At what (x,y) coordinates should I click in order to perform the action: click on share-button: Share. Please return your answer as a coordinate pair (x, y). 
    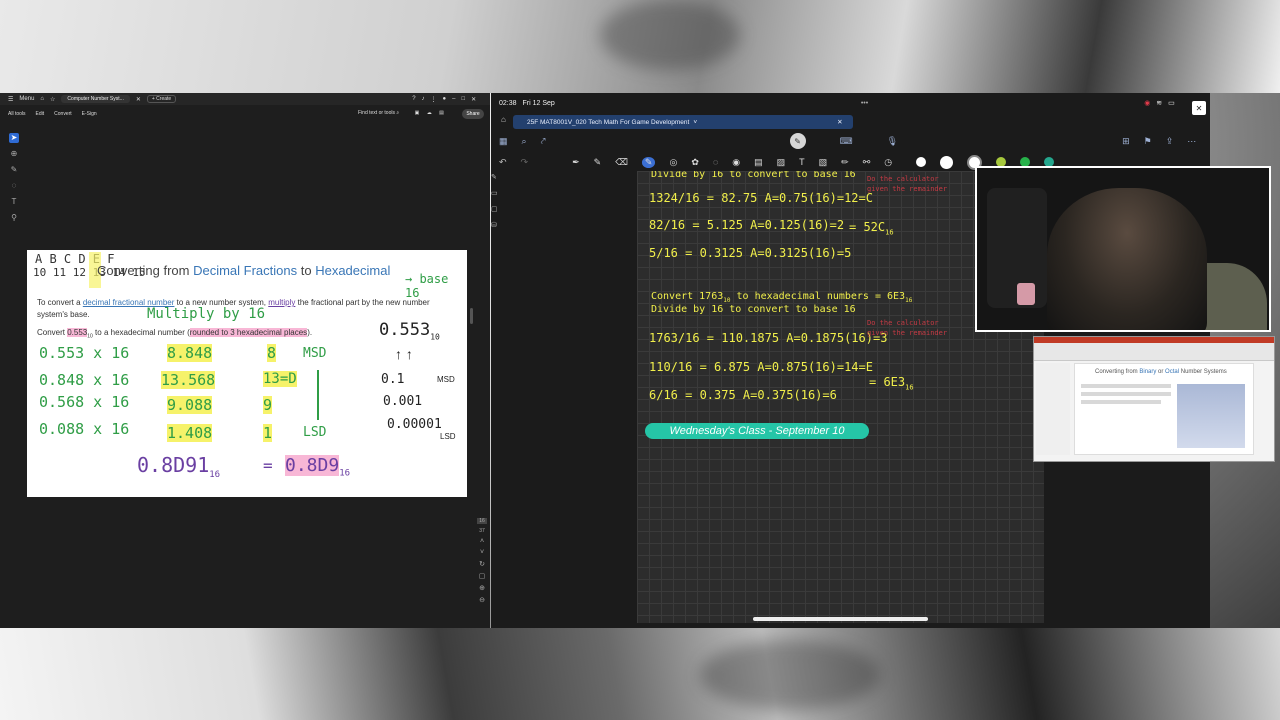
    Looking at the image, I should click on (473, 114).